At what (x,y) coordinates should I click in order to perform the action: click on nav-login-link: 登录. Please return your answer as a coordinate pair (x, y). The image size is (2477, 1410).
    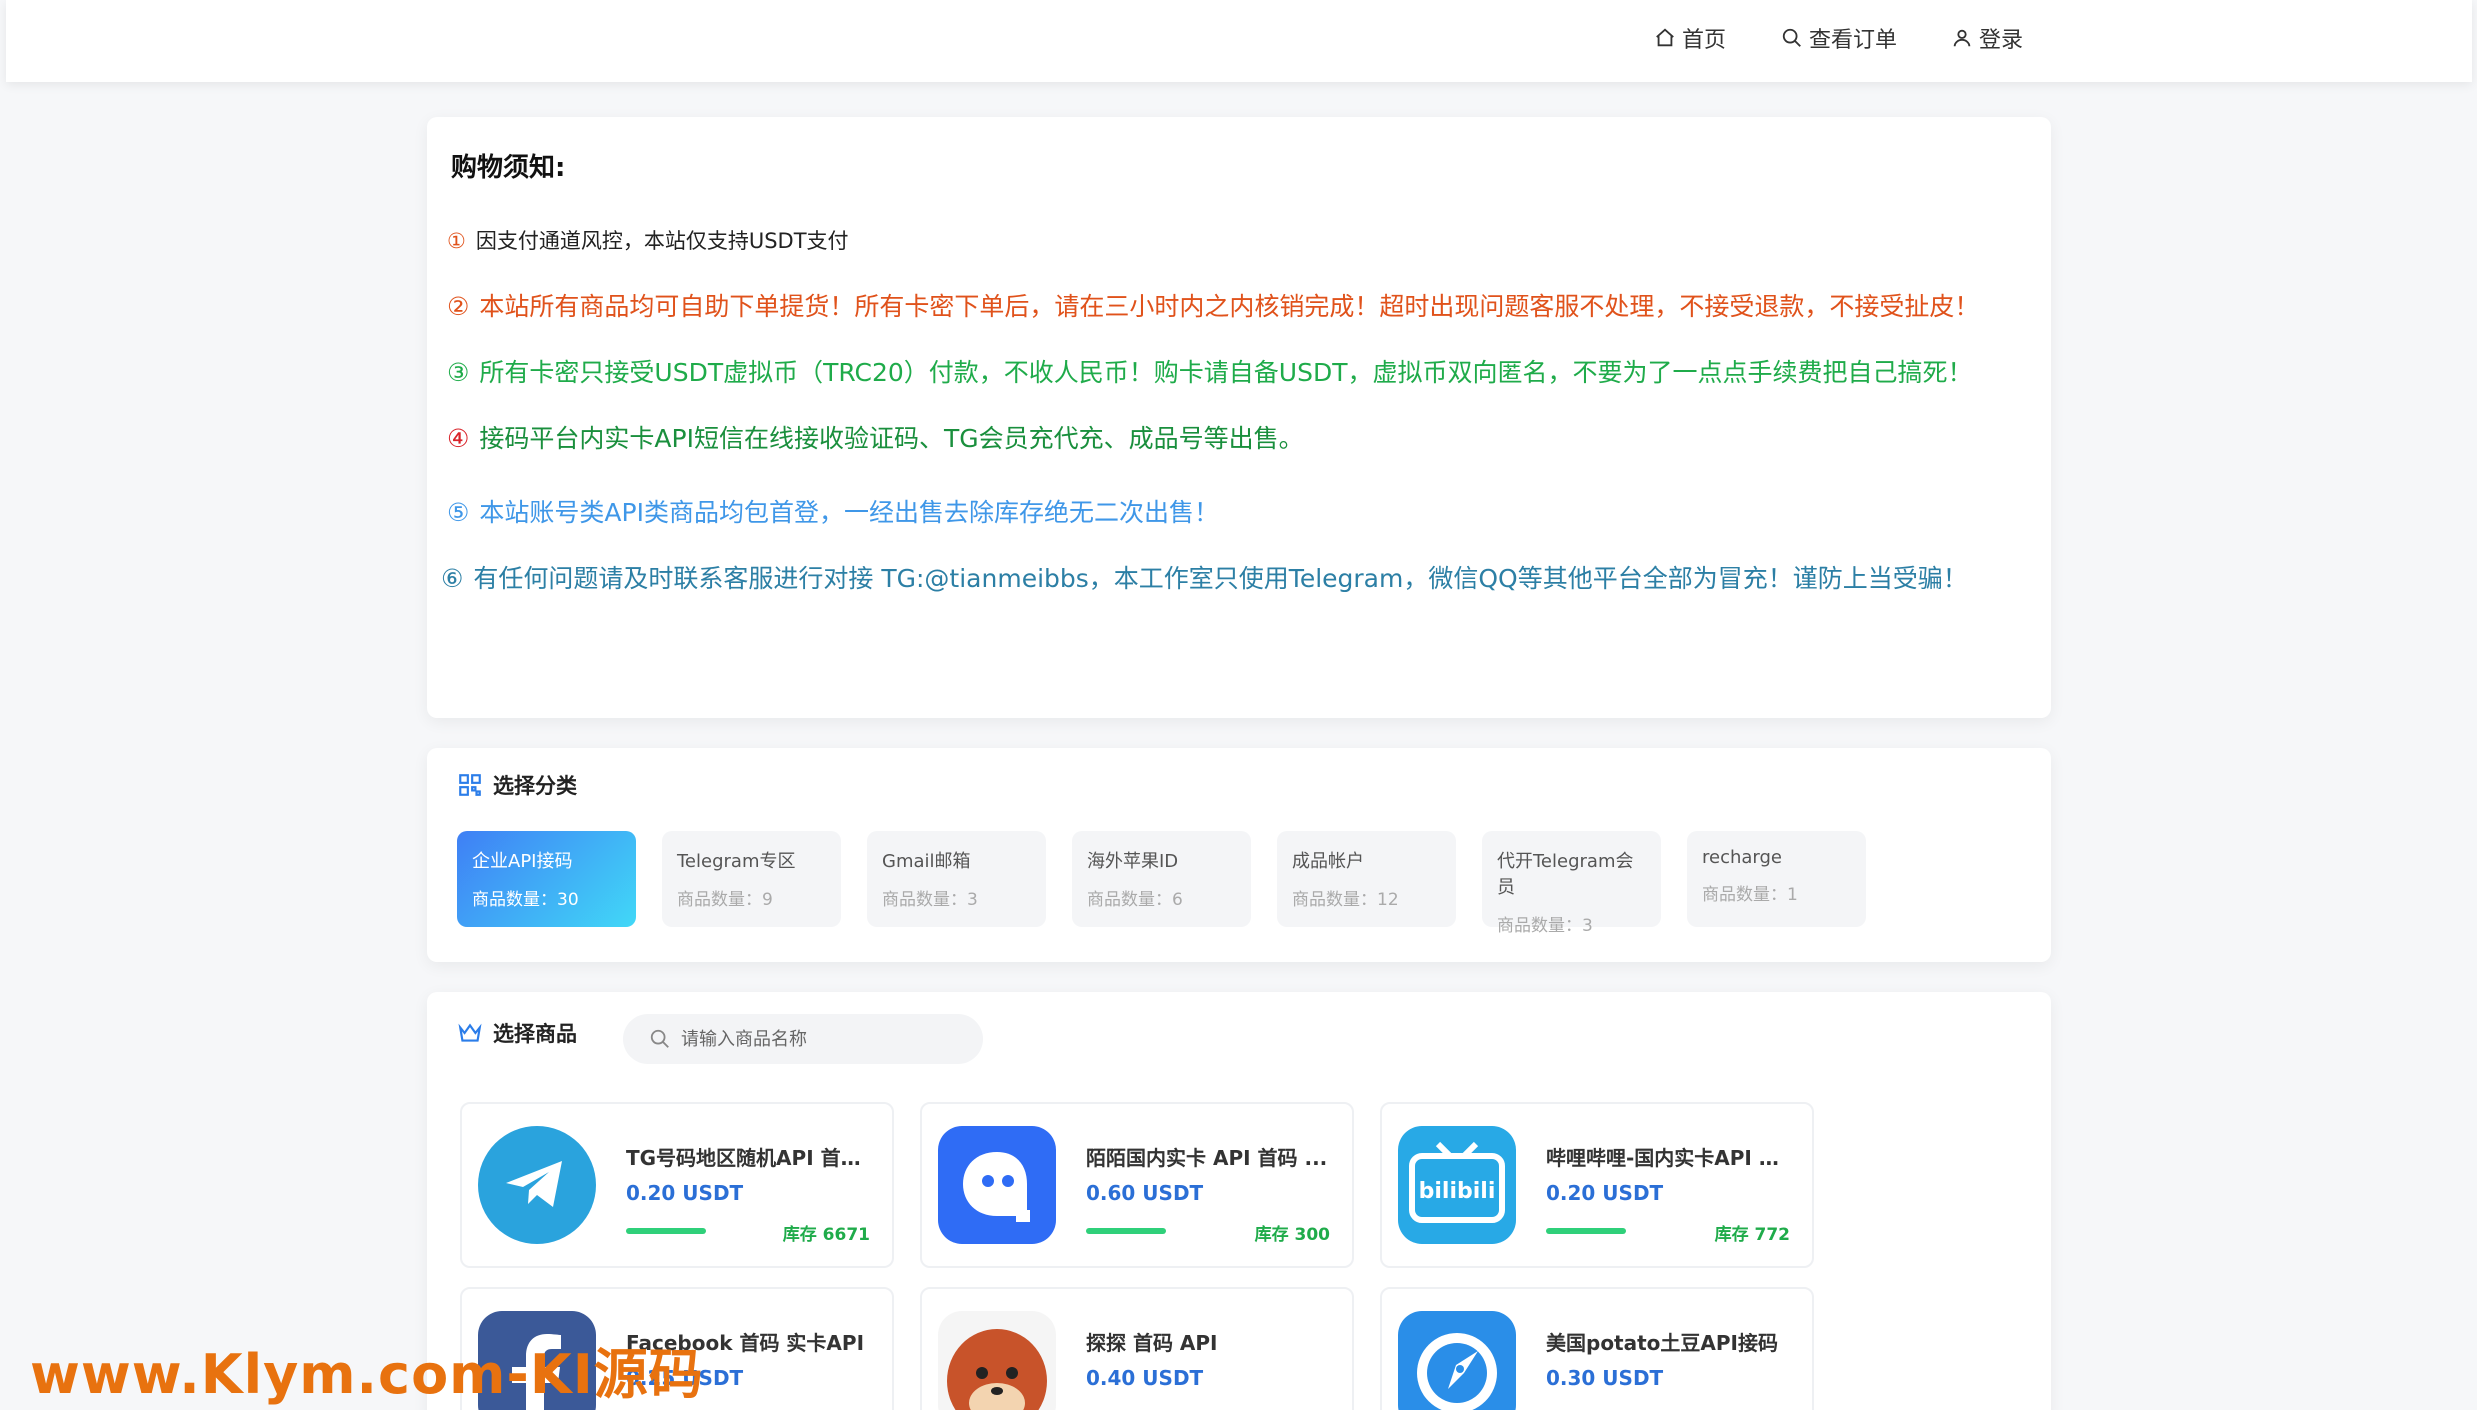
    Looking at the image, I should click on (1987, 38).